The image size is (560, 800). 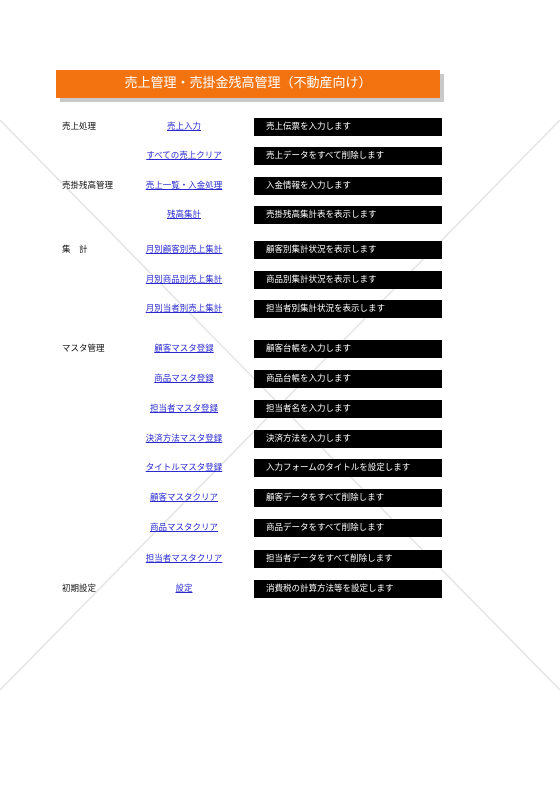 I want to click on customer-master-entry-link: 顧客マスタ登録, so click(x=184, y=349).